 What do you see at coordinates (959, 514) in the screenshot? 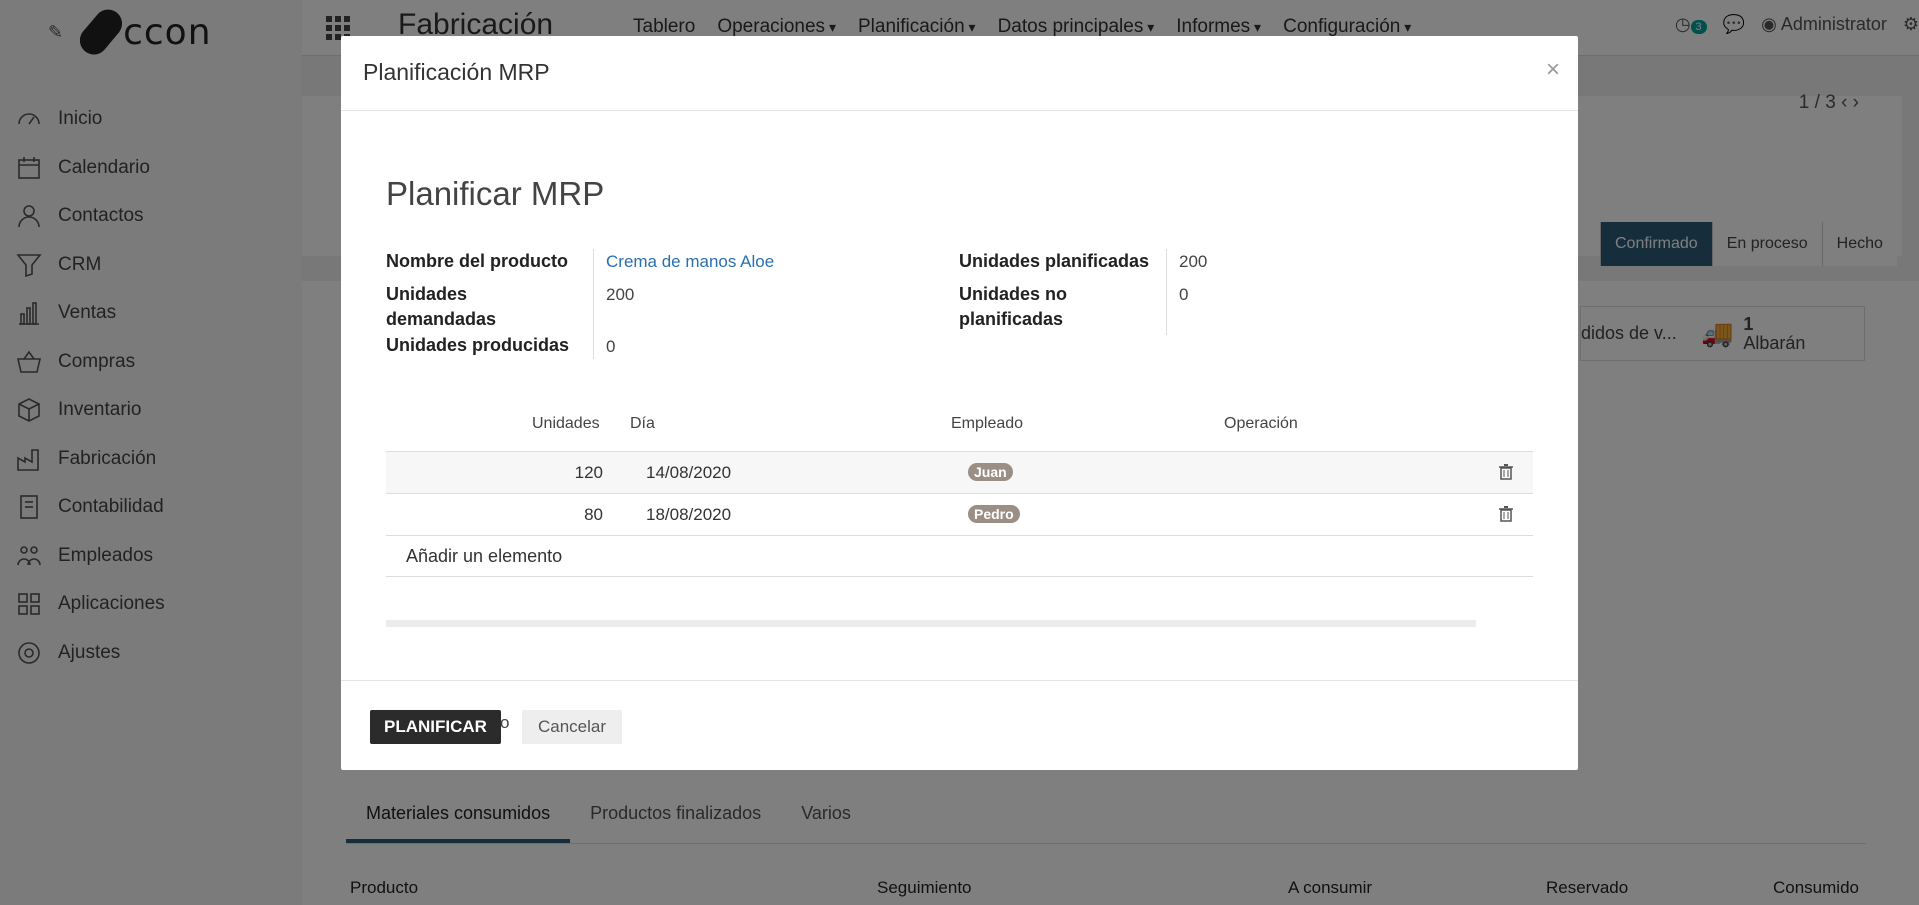
I see `table-row: 80 18/08/2020 Pedro` at bounding box center [959, 514].